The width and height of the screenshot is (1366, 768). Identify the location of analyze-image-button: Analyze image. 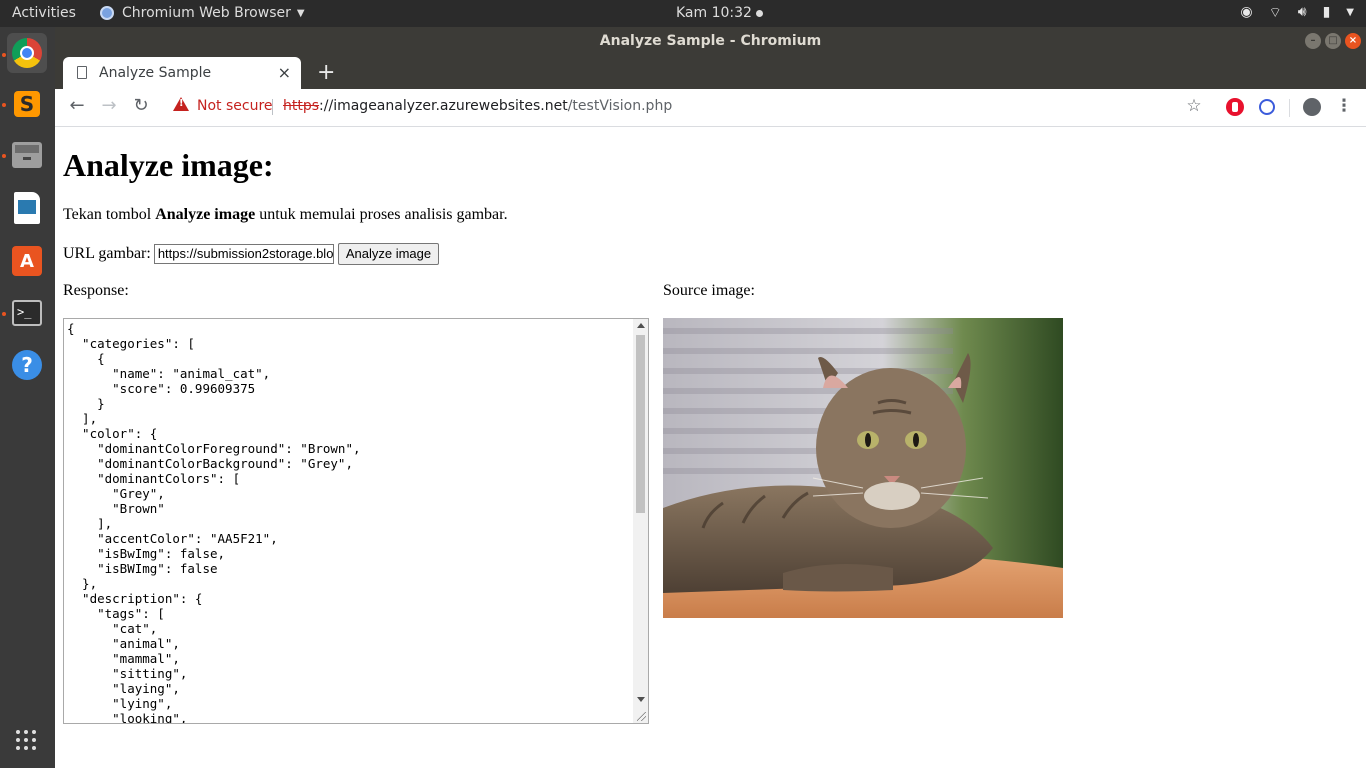
(388, 254).